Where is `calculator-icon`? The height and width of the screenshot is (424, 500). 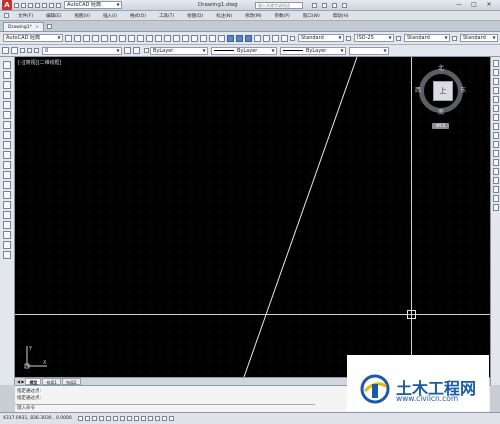 calculator-icon is located at coordinates (275, 38).